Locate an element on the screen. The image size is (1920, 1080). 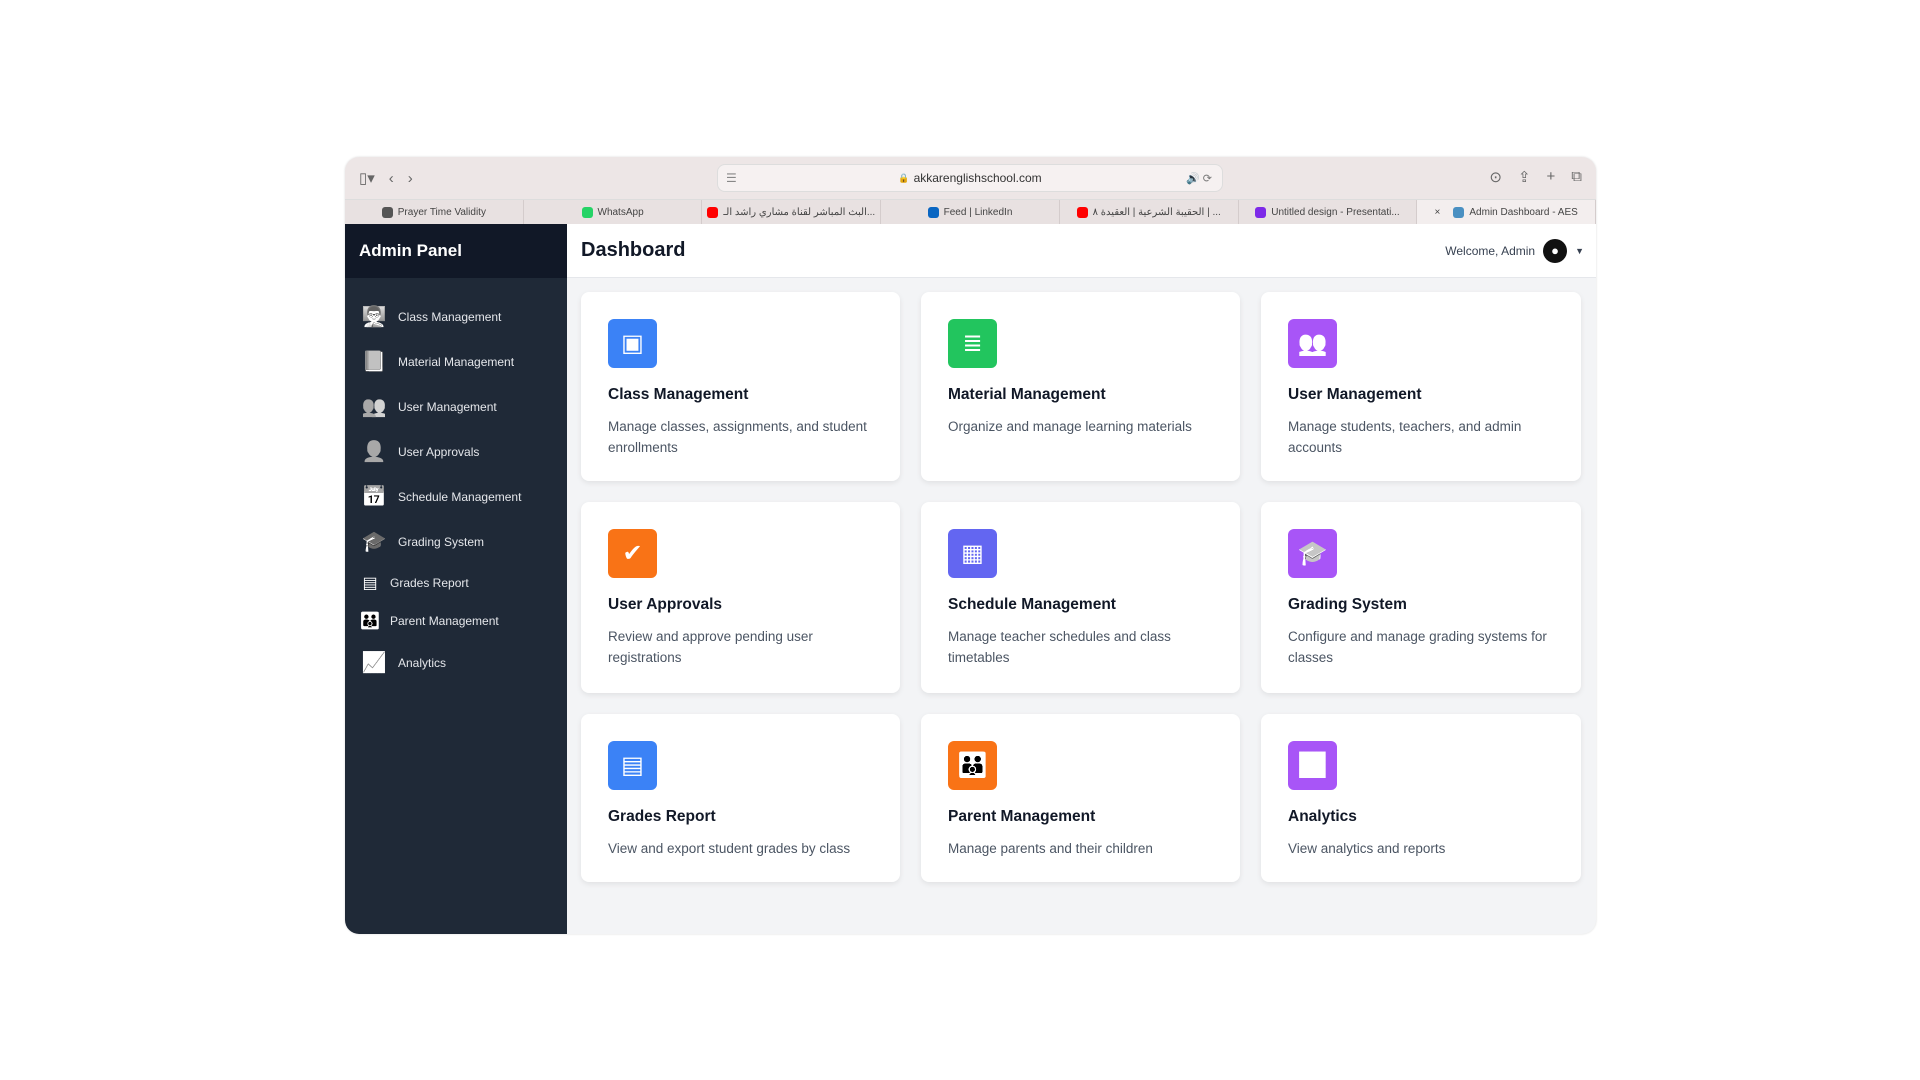
sidebar-item: 🎓 Grading System is located at coordinates (456, 541).